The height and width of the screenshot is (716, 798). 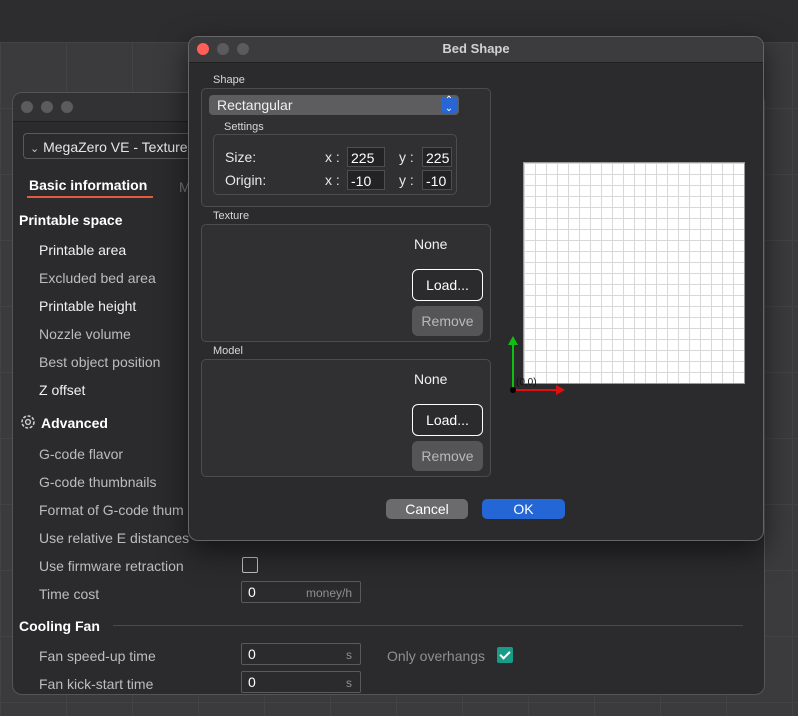 I want to click on z-offset-label: Z offset, so click(x=62, y=390).